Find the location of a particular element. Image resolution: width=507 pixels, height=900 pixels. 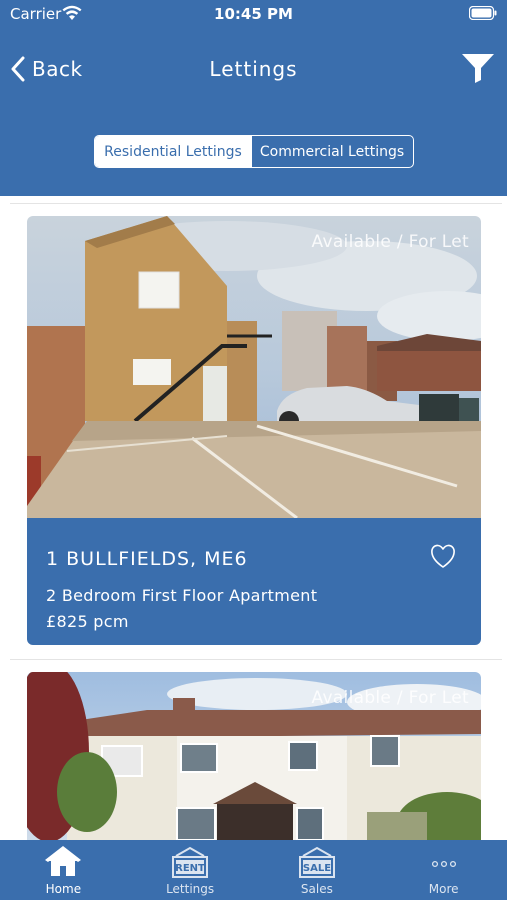

status-bar: Carrier 10:45 PM is located at coordinates (253, 15).